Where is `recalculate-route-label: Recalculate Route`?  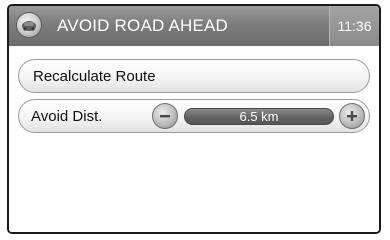 recalculate-route-label: Recalculate Route is located at coordinates (94, 76).